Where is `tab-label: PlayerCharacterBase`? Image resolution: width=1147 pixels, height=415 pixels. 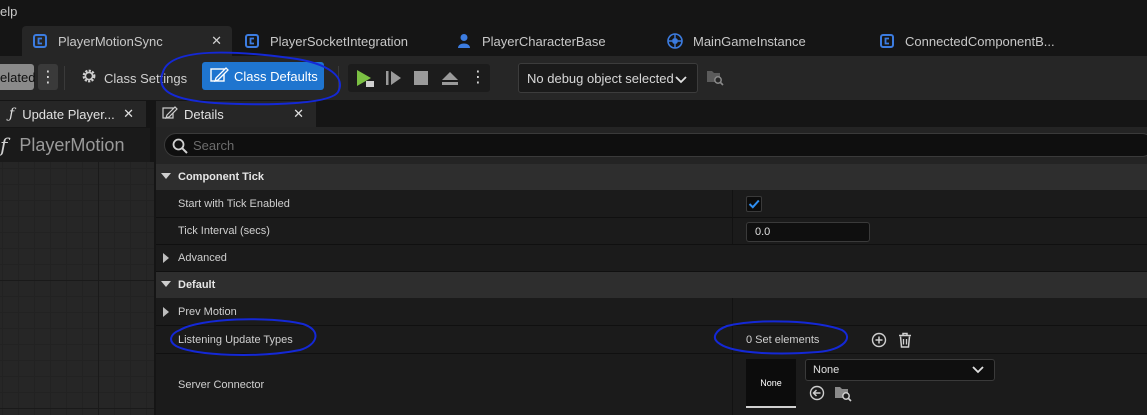 tab-label: PlayerCharacterBase is located at coordinates (544, 41).